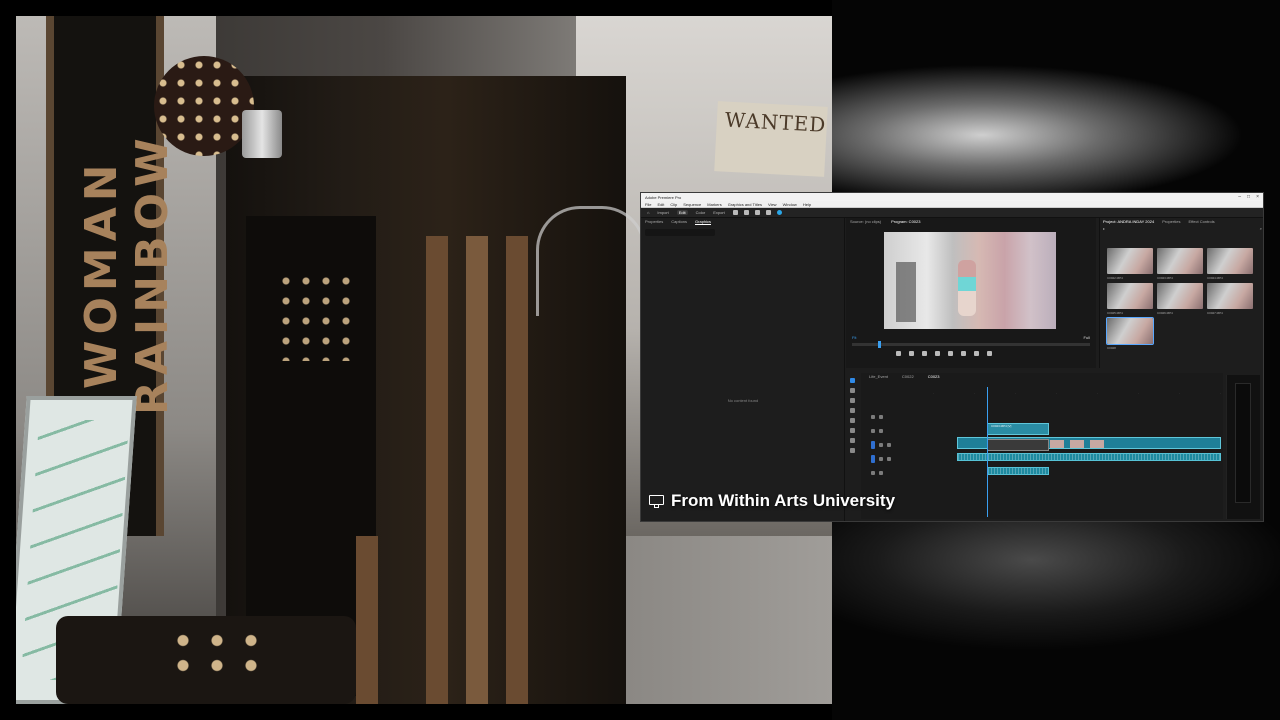  What do you see at coordinates (1215, 278) in the screenshot?
I see `clip-name: C0024.MP4` at bounding box center [1215, 278].